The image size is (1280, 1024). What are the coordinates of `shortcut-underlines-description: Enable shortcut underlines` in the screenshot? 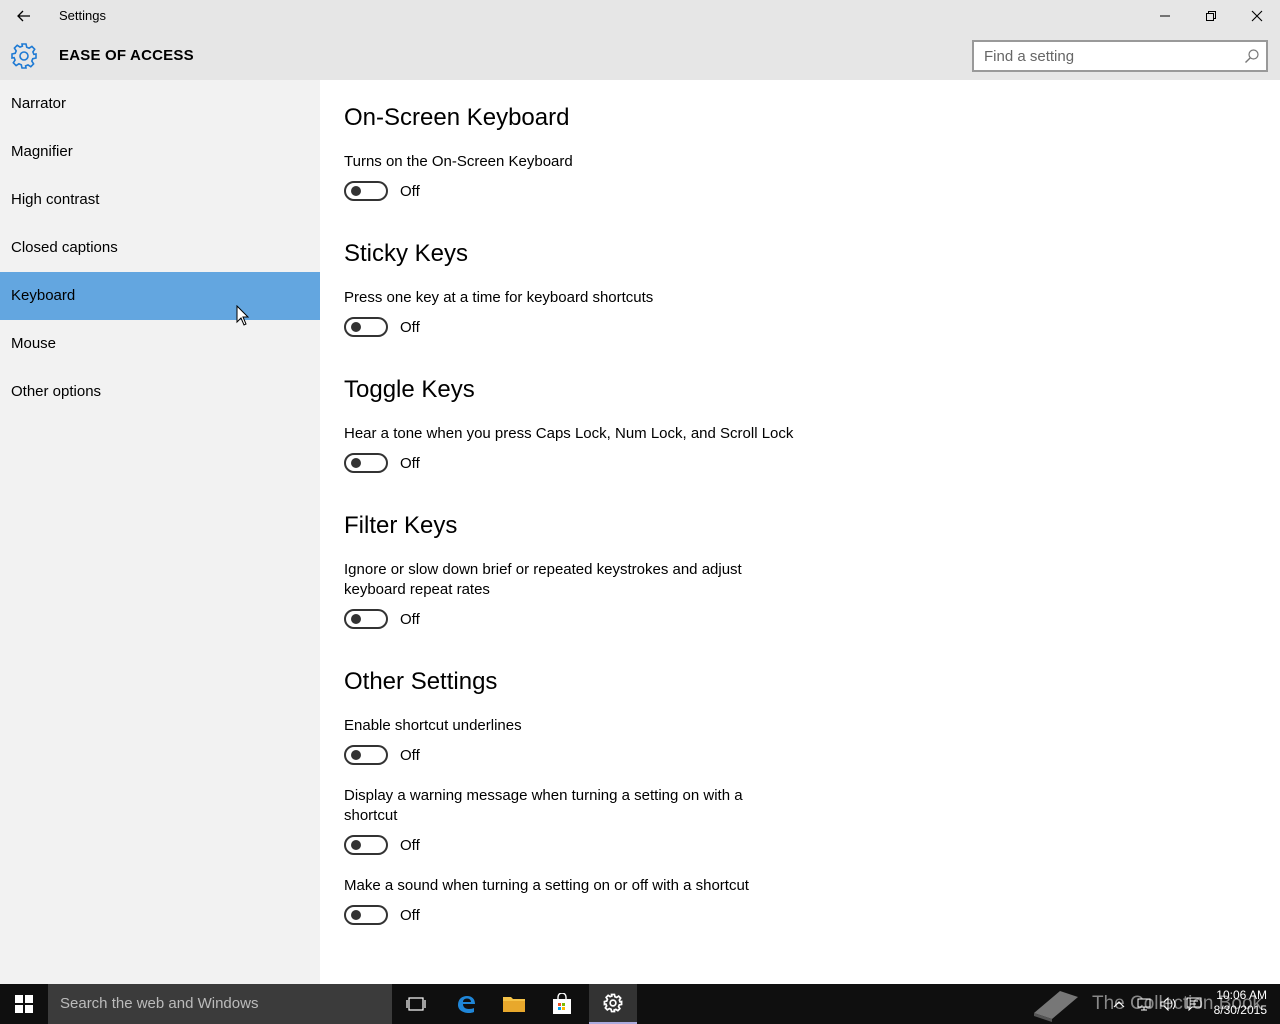 It's located at (433, 725).